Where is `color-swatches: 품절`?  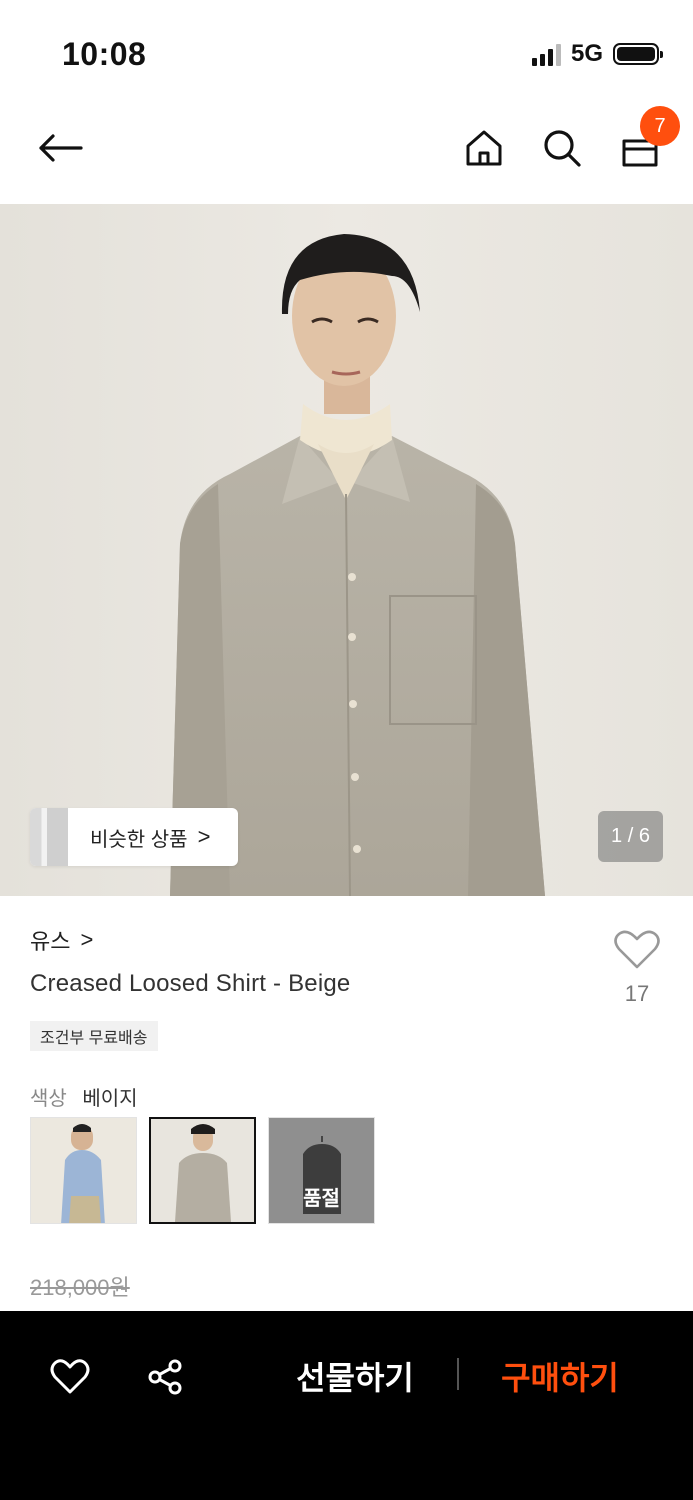 color-swatches: 품절 is located at coordinates (202, 1170).